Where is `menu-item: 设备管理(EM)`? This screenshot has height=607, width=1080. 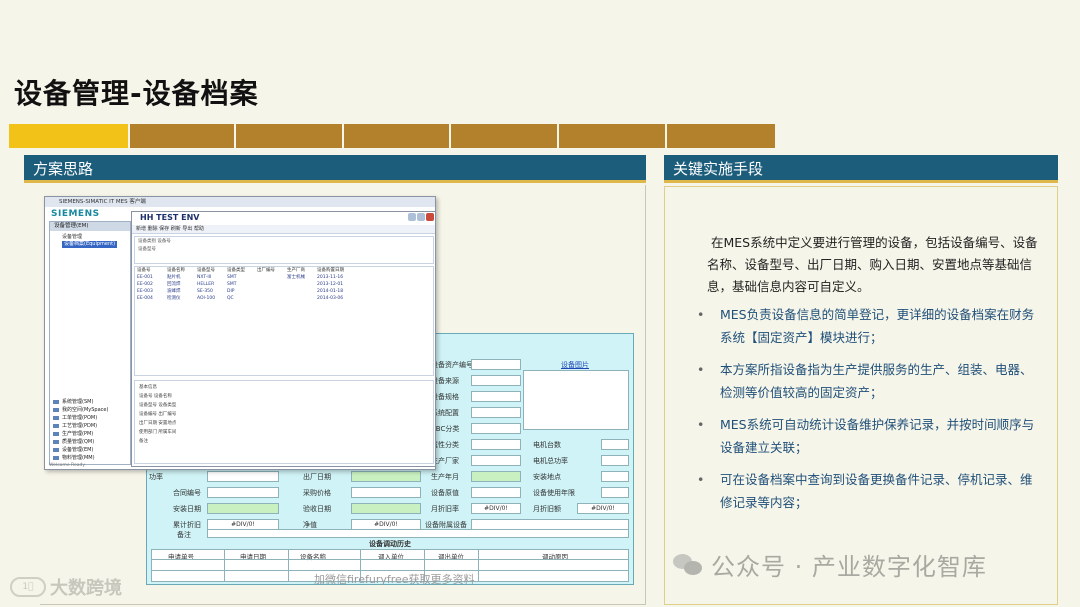
menu-item: 设备管理(EM) is located at coordinates (90, 450).